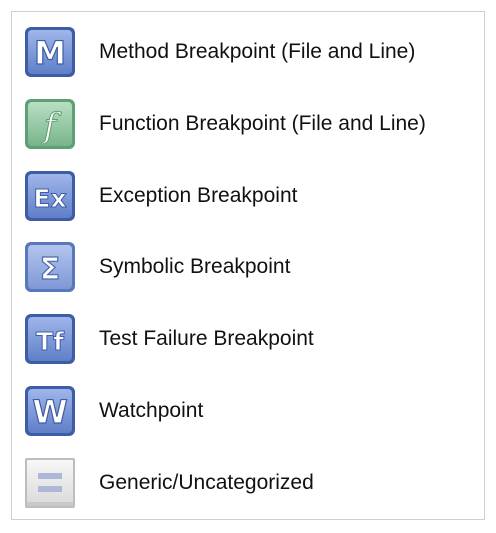 This screenshot has width=496, height=533. I want to click on legend-item-test-failure-breakpoint: Tf Test Failure Breakpoint, so click(248, 339).